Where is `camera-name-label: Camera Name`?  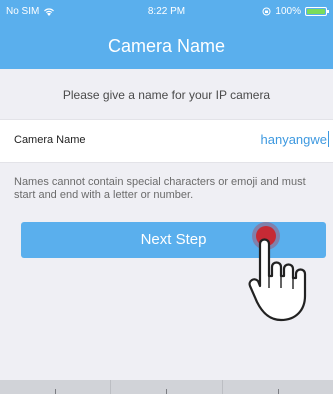 camera-name-label: Camera Name is located at coordinates (50, 140).